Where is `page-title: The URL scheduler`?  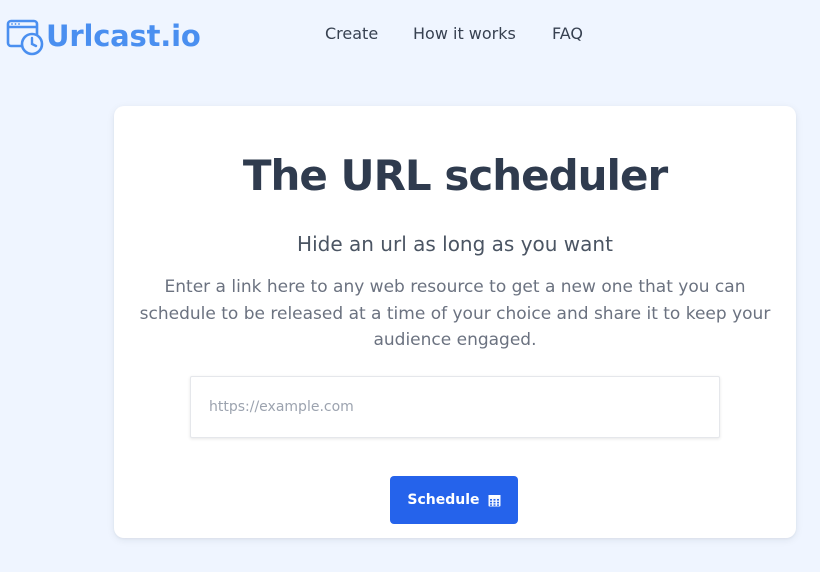
page-title: The URL scheduler is located at coordinates (455, 175).